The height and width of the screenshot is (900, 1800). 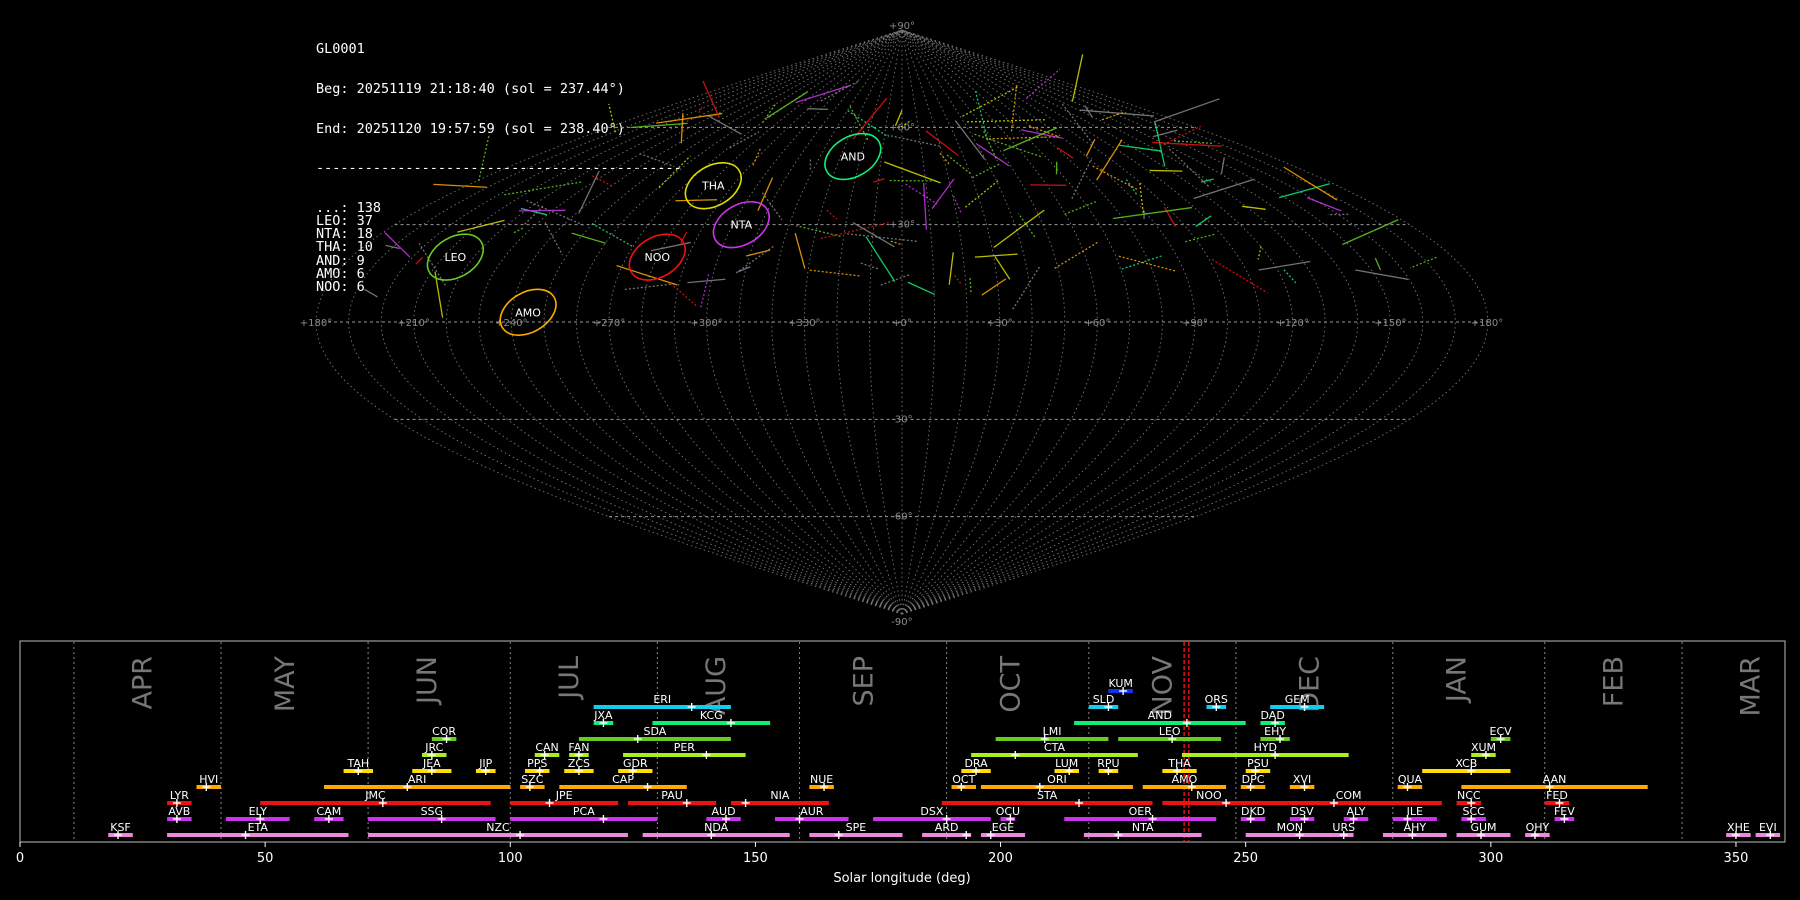 What do you see at coordinates (706, 323) in the screenshot?
I see `lon-label-8: +300°` at bounding box center [706, 323].